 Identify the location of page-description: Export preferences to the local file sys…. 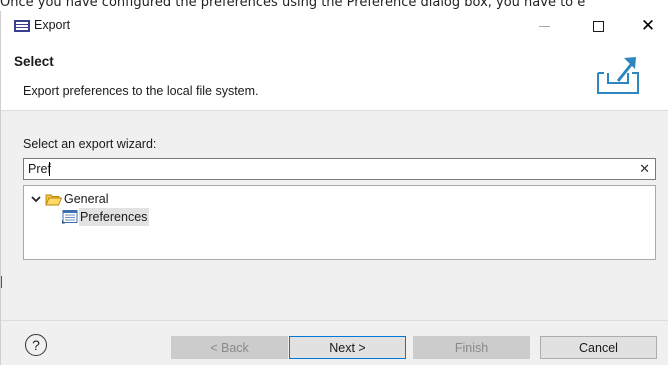
(141, 91).